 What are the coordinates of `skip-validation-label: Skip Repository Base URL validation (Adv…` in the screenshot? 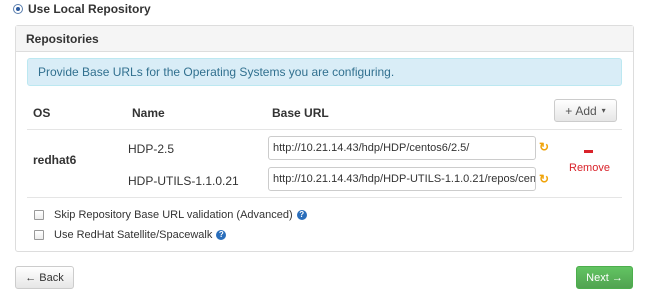 It's located at (173, 215).